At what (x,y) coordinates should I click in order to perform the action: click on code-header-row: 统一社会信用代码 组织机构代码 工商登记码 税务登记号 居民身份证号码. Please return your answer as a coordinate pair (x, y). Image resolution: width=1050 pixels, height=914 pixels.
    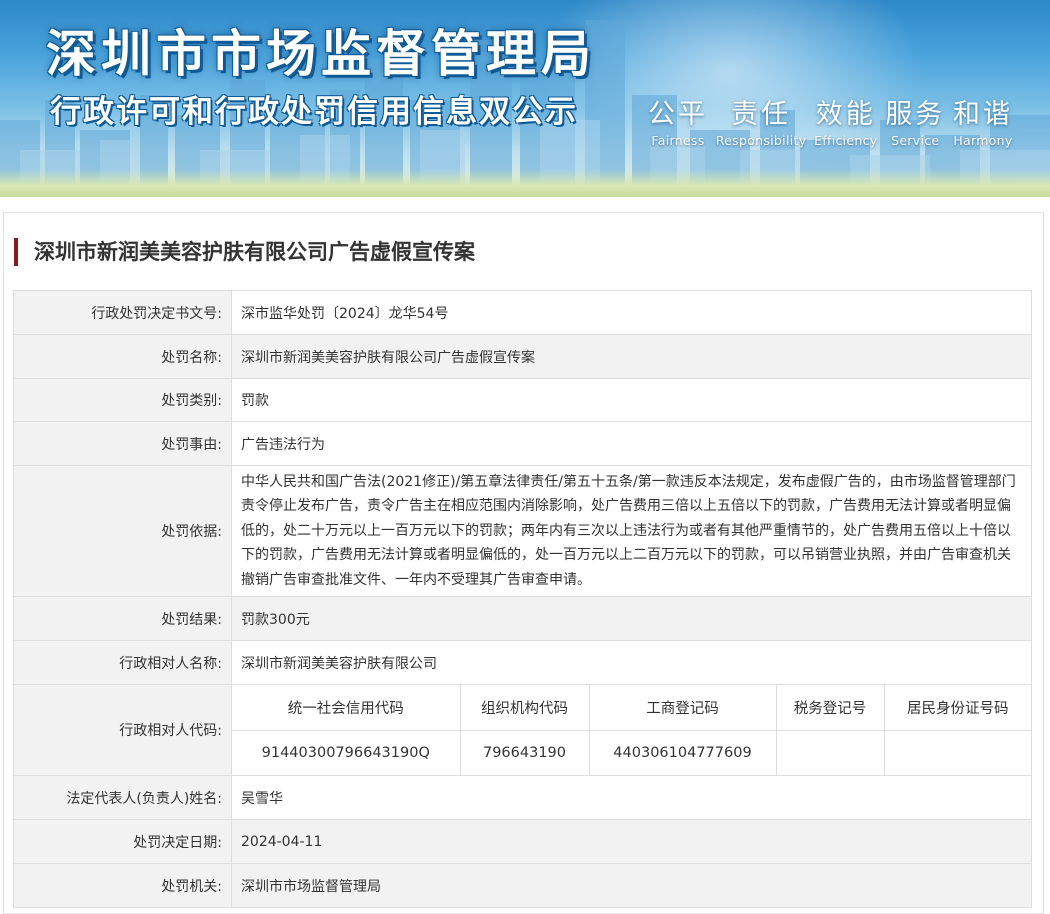
    Looking at the image, I should click on (631, 708).